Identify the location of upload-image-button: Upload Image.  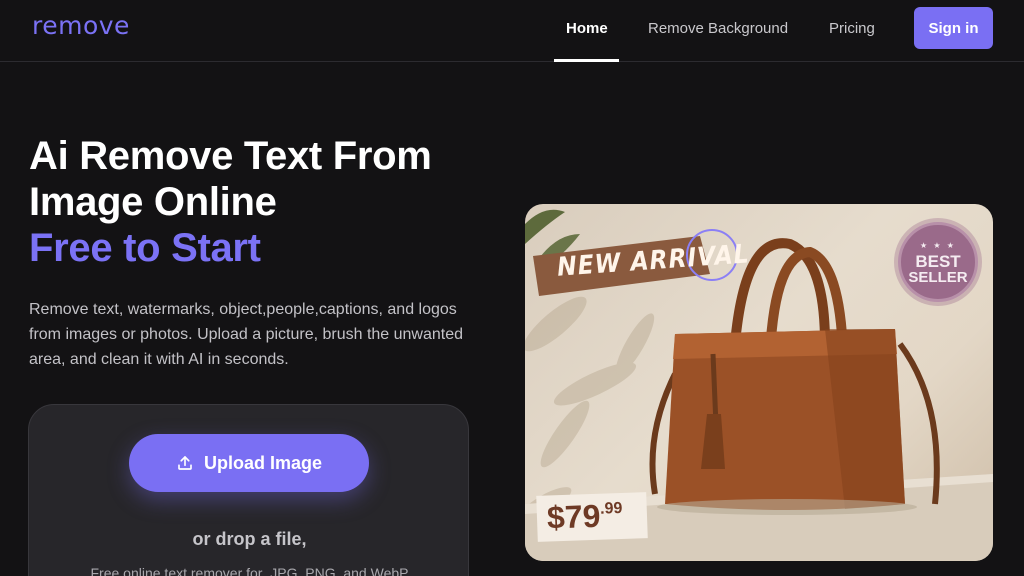
(249, 463).